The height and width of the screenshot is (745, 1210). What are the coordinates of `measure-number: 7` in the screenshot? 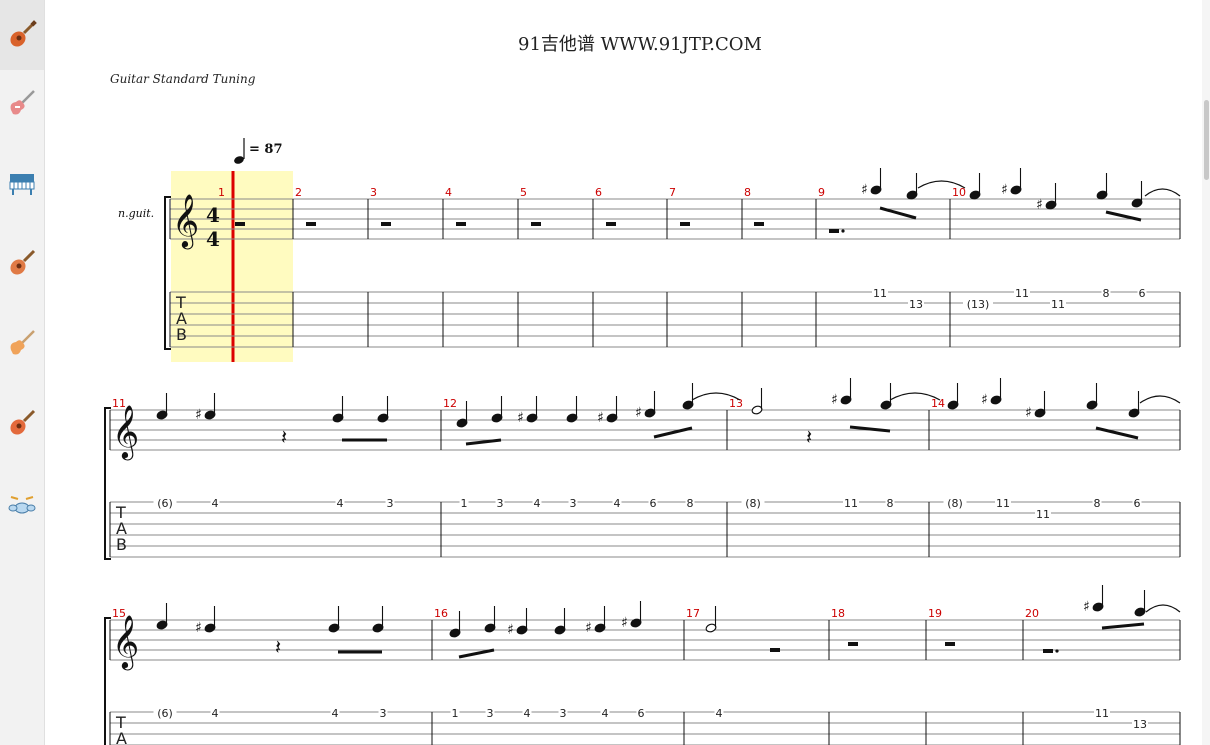 It's located at (672, 192).